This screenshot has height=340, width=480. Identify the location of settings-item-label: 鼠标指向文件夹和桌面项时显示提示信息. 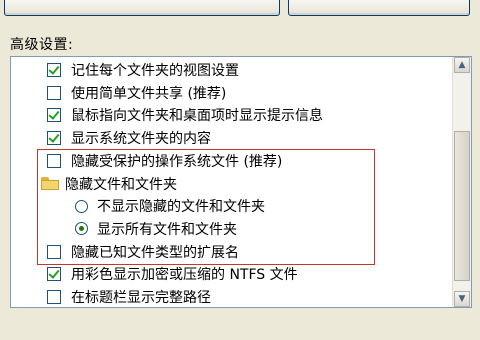
(197, 116).